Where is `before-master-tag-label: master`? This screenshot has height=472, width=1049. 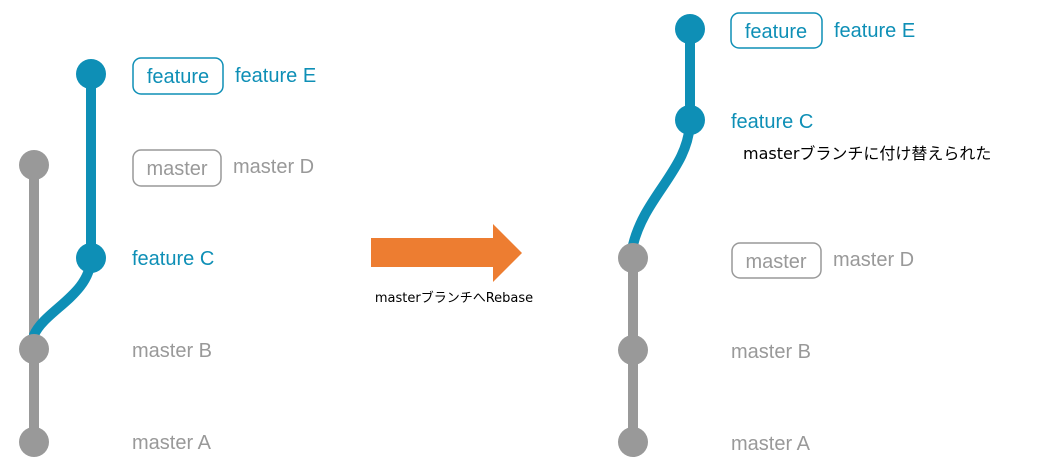
before-master-tag-label: master is located at coordinates (176, 169).